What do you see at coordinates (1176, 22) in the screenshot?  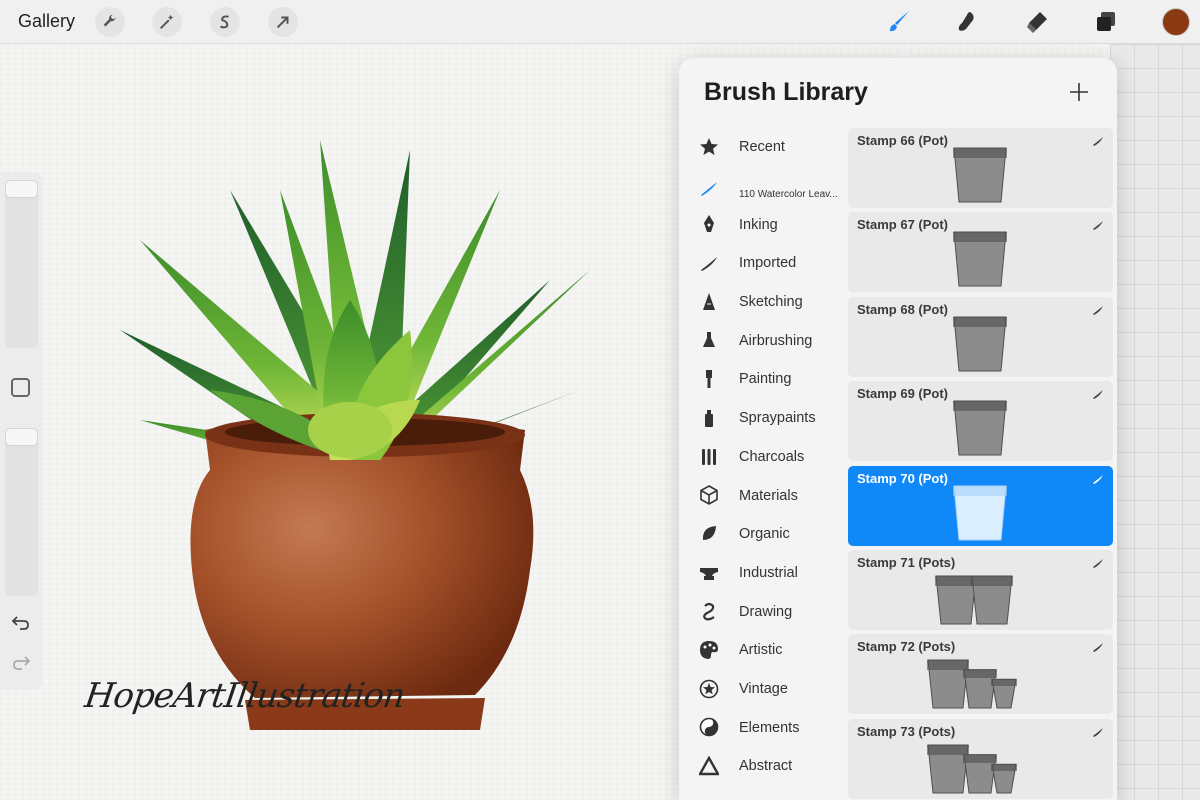 I see `color-picker-button` at bounding box center [1176, 22].